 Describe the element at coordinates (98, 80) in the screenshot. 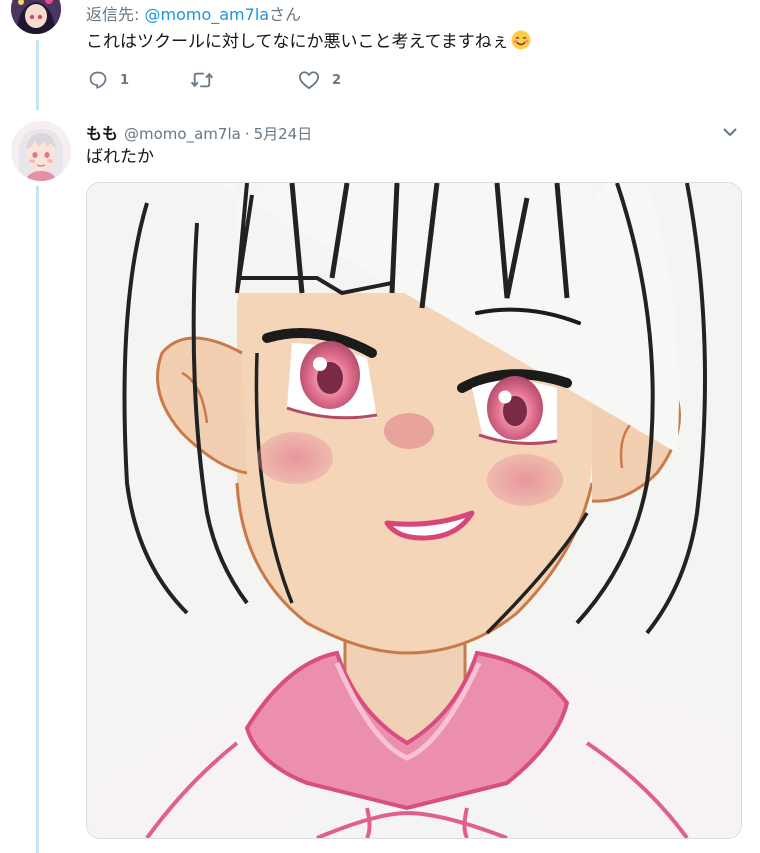

I see `reply-icon` at that location.